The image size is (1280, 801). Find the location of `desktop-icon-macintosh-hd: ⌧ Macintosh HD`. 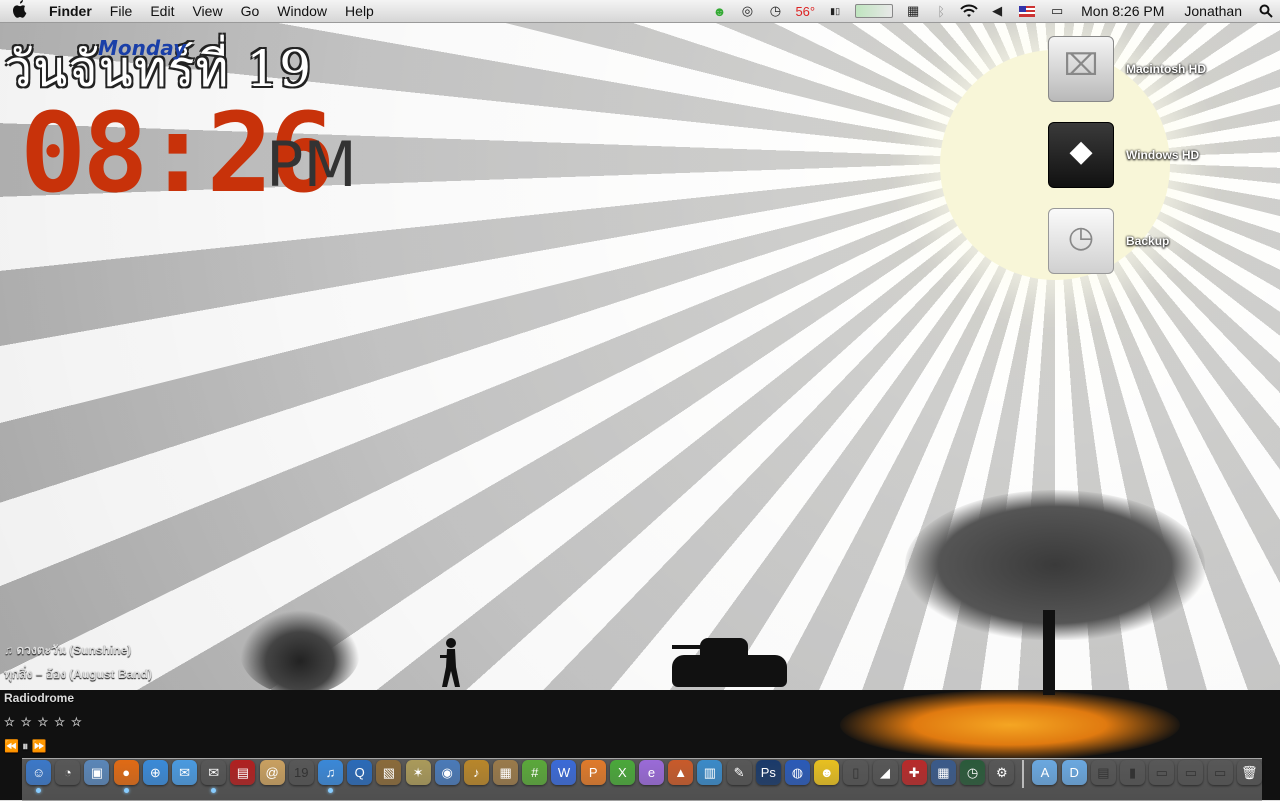

desktop-icon-macintosh-hd: ⌧ Macintosh HD is located at coordinates (1127, 69).